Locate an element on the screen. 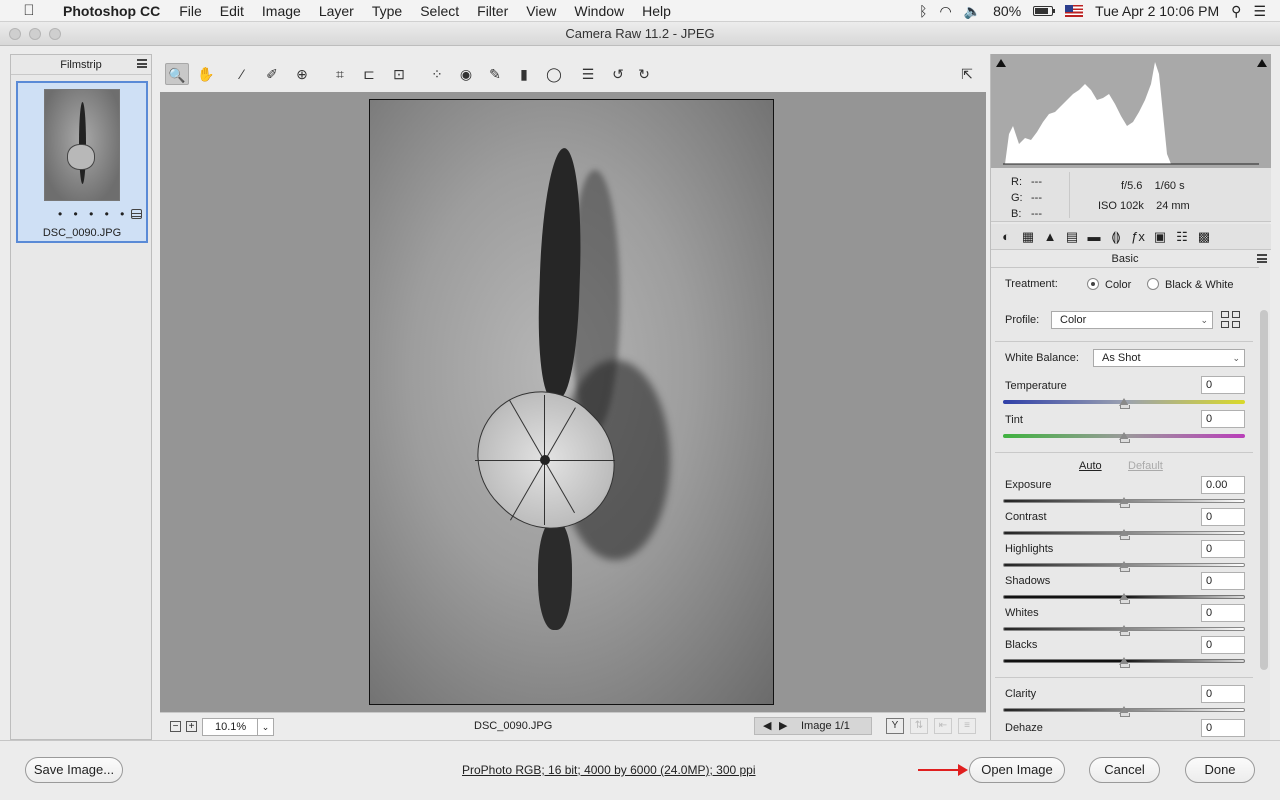  straighten-tool-icon: ⊏ is located at coordinates (369, 74).